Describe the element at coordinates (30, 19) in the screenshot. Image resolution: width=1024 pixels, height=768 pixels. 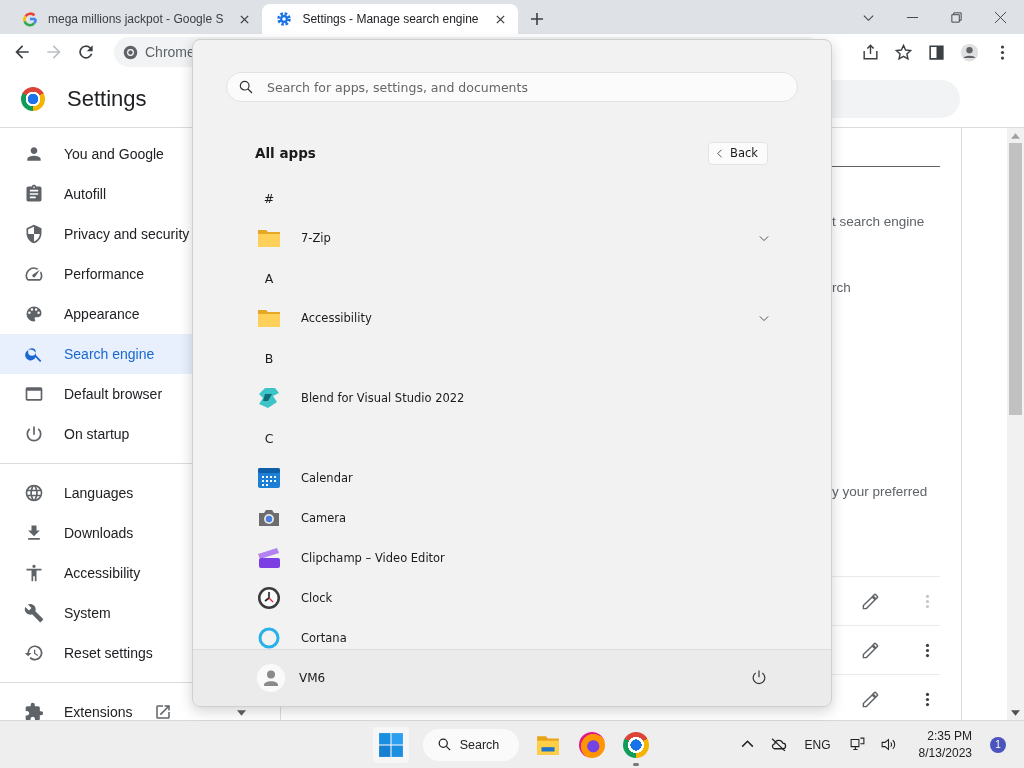
I see `google-icon` at that location.